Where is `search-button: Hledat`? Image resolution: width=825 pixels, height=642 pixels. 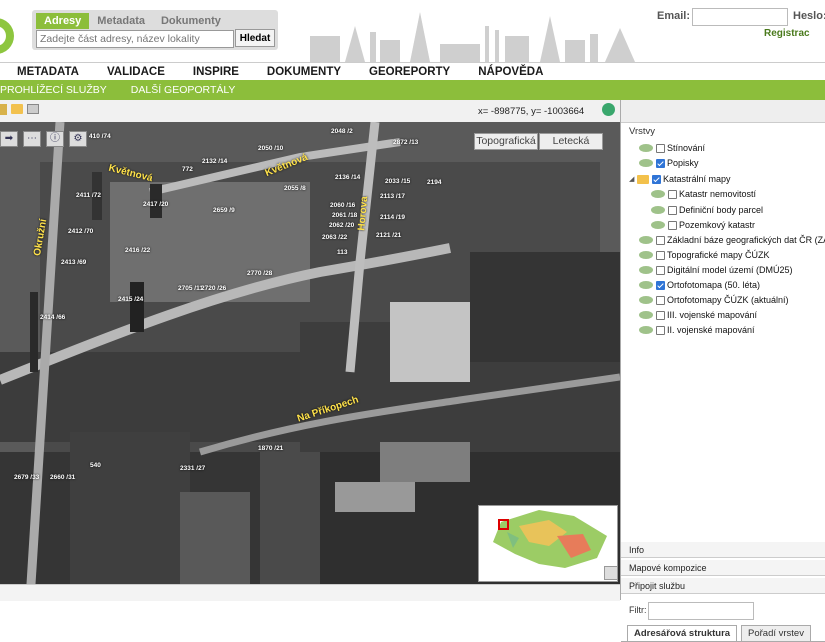 search-button: Hledat is located at coordinates (255, 38).